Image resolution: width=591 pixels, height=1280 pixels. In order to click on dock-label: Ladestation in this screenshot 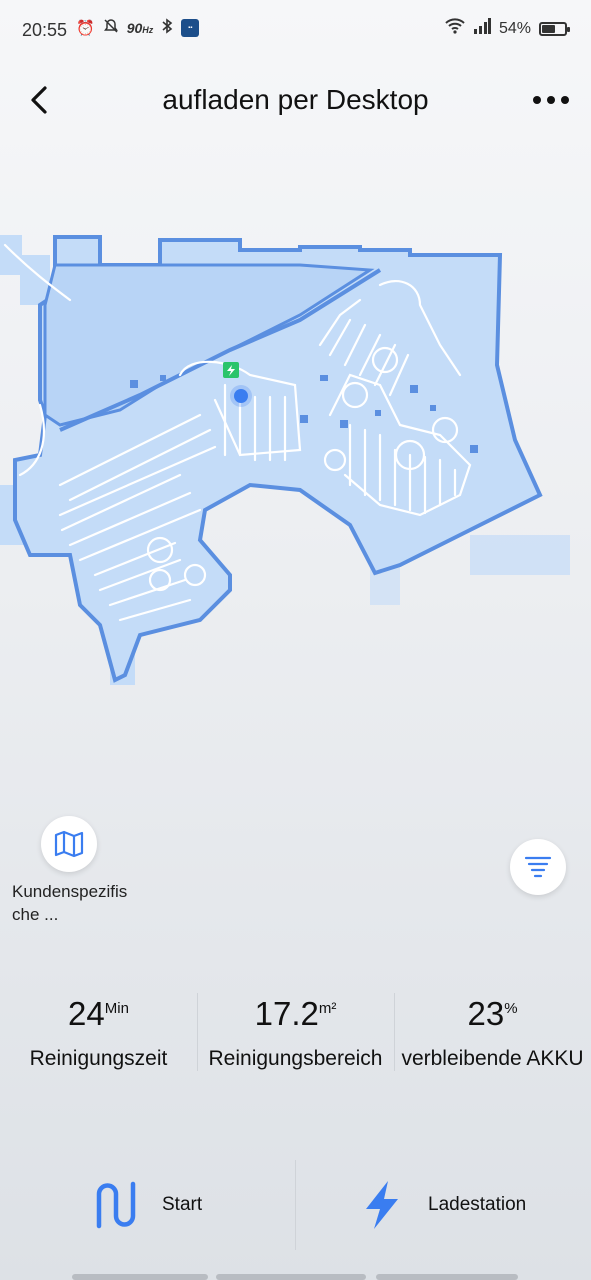, I will do `click(477, 1204)`.